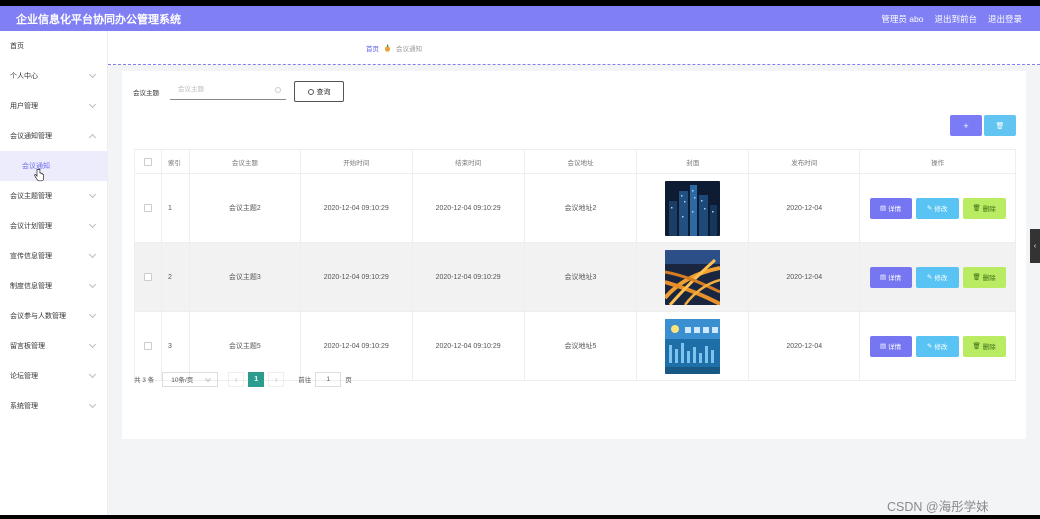 Image resolution: width=1040 pixels, height=519 pixels. Describe the element at coordinates (31, 256) in the screenshot. I see `sidebar-item-label: 宣传信息管理` at that location.